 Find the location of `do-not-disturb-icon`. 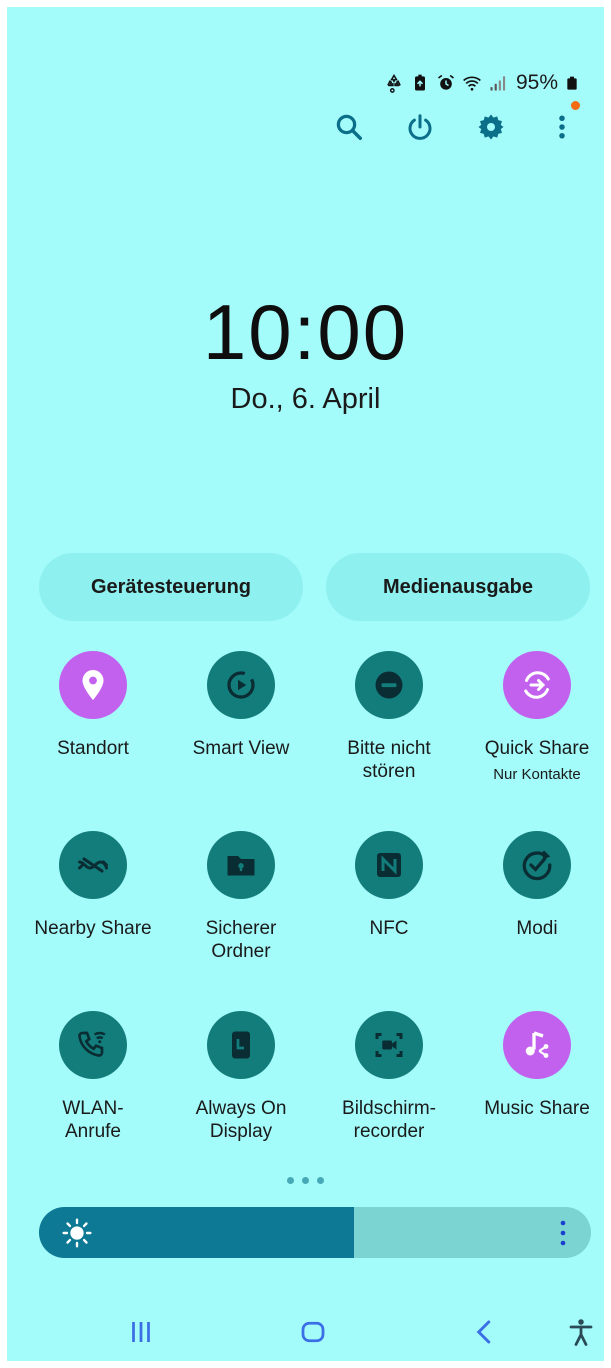

do-not-disturb-icon is located at coordinates (389, 685).